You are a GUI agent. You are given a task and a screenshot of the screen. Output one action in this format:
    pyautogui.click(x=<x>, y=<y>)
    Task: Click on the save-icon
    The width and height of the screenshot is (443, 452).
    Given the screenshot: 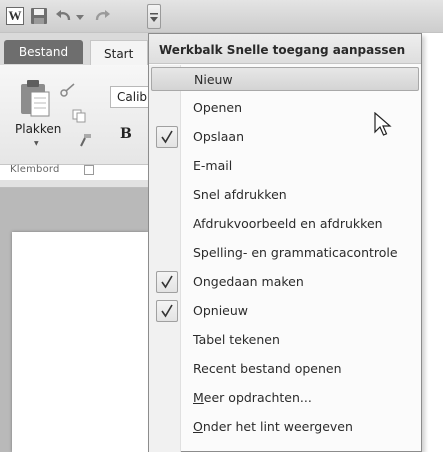 What is the action you would take?
    pyautogui.click(x=39, y=16)
    